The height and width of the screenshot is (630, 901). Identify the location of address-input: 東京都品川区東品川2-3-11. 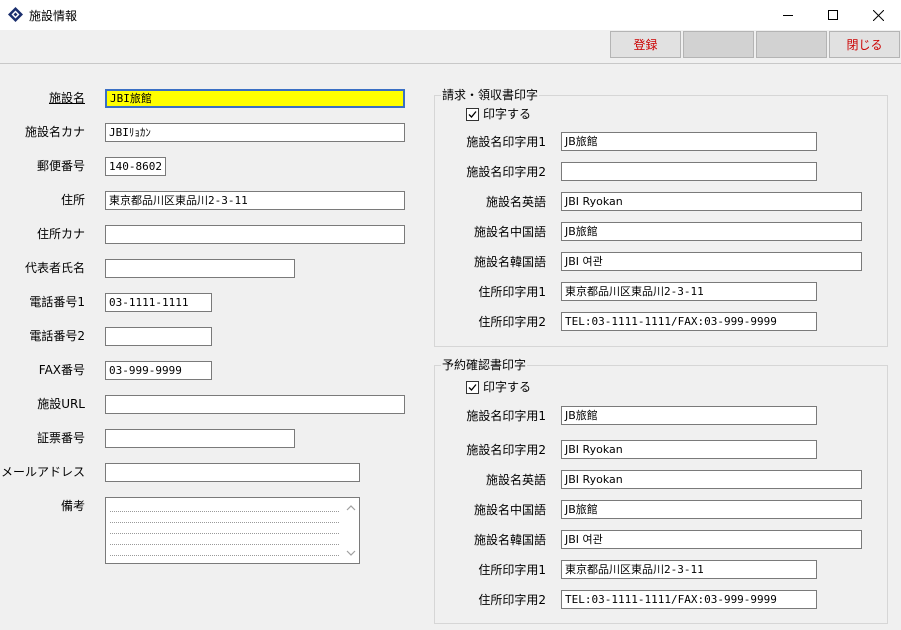
(255, 200).